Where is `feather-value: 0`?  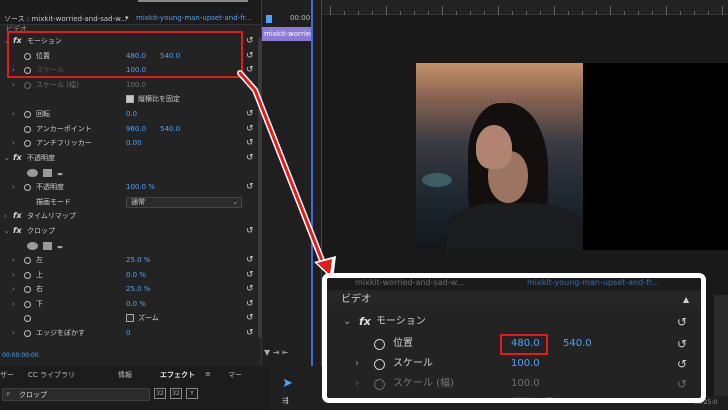
feather-value: 0 is located at coordinates (128, 333).